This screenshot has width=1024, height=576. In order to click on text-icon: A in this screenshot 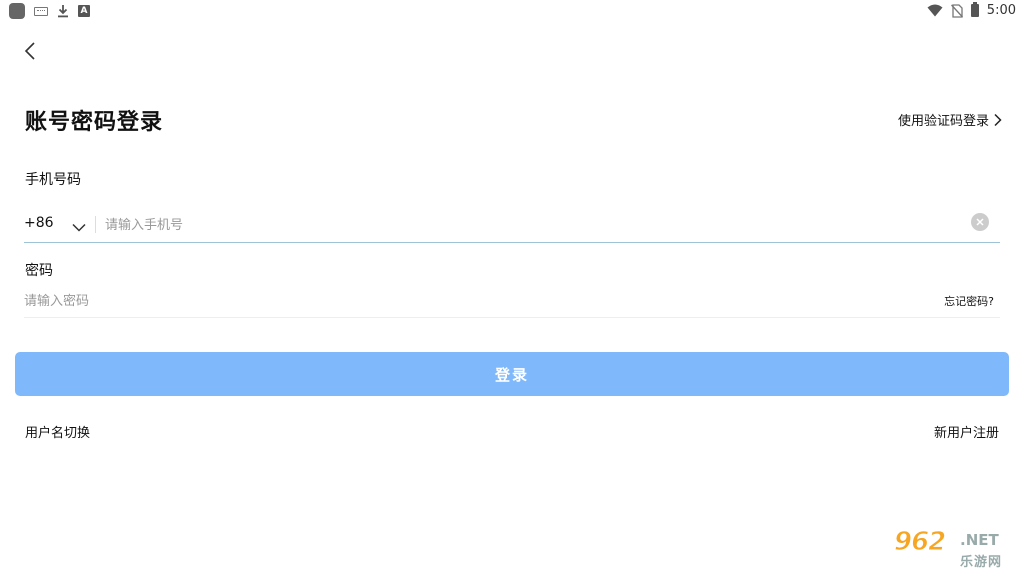, I will do `click(84, 11)`.